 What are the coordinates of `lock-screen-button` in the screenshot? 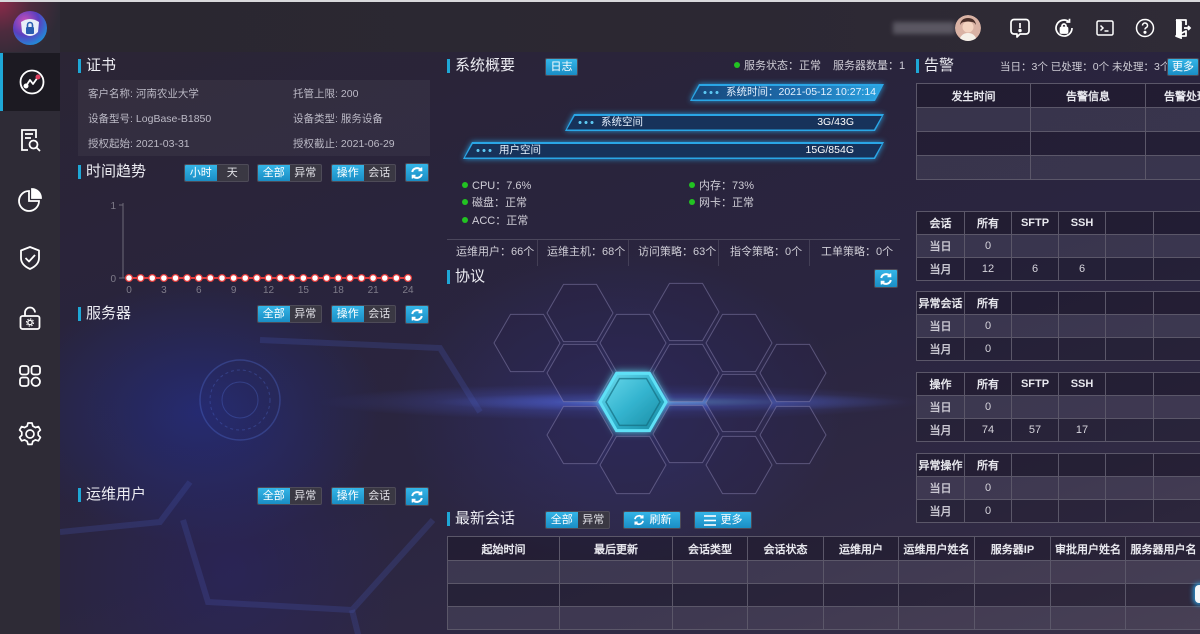 It's located at (1064, 28).